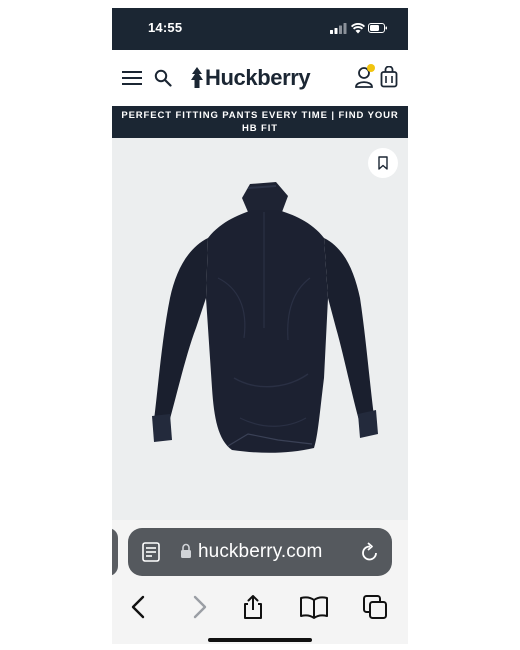 The width and height of the screenshot is (520, 650). What do you see at coordinates (151, 552) in the screenshot?
I see `reader-icon` at bounding box center [151, 552].